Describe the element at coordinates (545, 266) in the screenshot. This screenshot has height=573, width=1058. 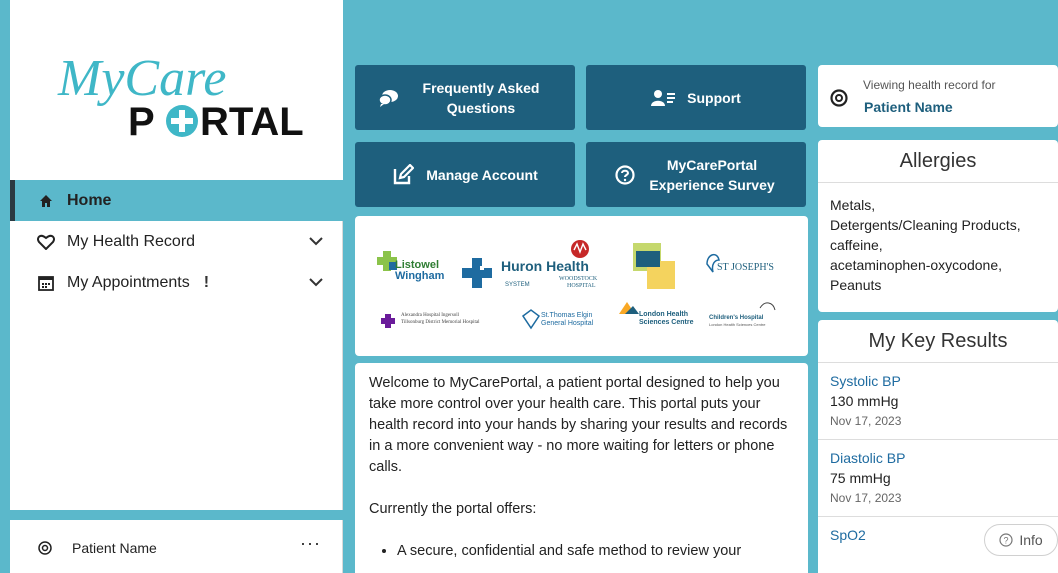
I see `svg-text: Huron Health` at that location.